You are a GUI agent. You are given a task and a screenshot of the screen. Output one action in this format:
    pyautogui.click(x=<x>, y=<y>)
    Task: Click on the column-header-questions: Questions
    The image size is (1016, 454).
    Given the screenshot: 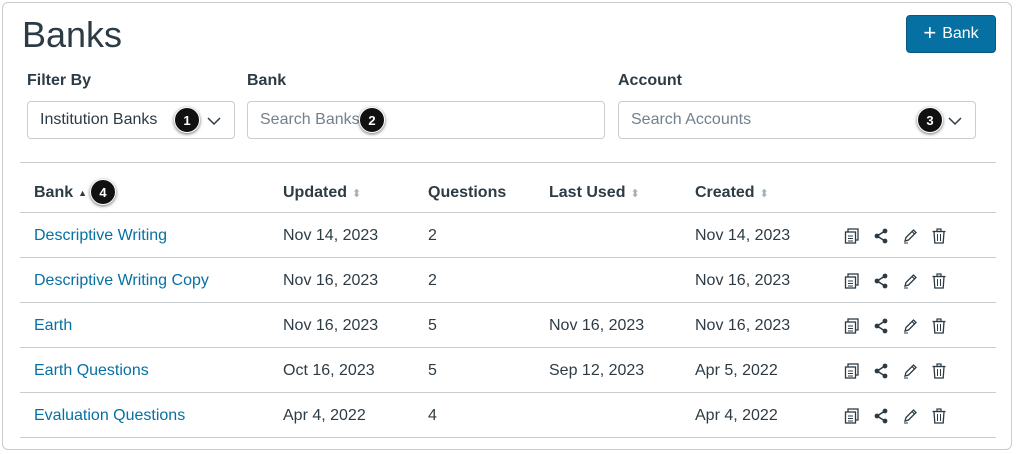 What is the action you would take?
    pyautogui.click(x=467, y=193)
    